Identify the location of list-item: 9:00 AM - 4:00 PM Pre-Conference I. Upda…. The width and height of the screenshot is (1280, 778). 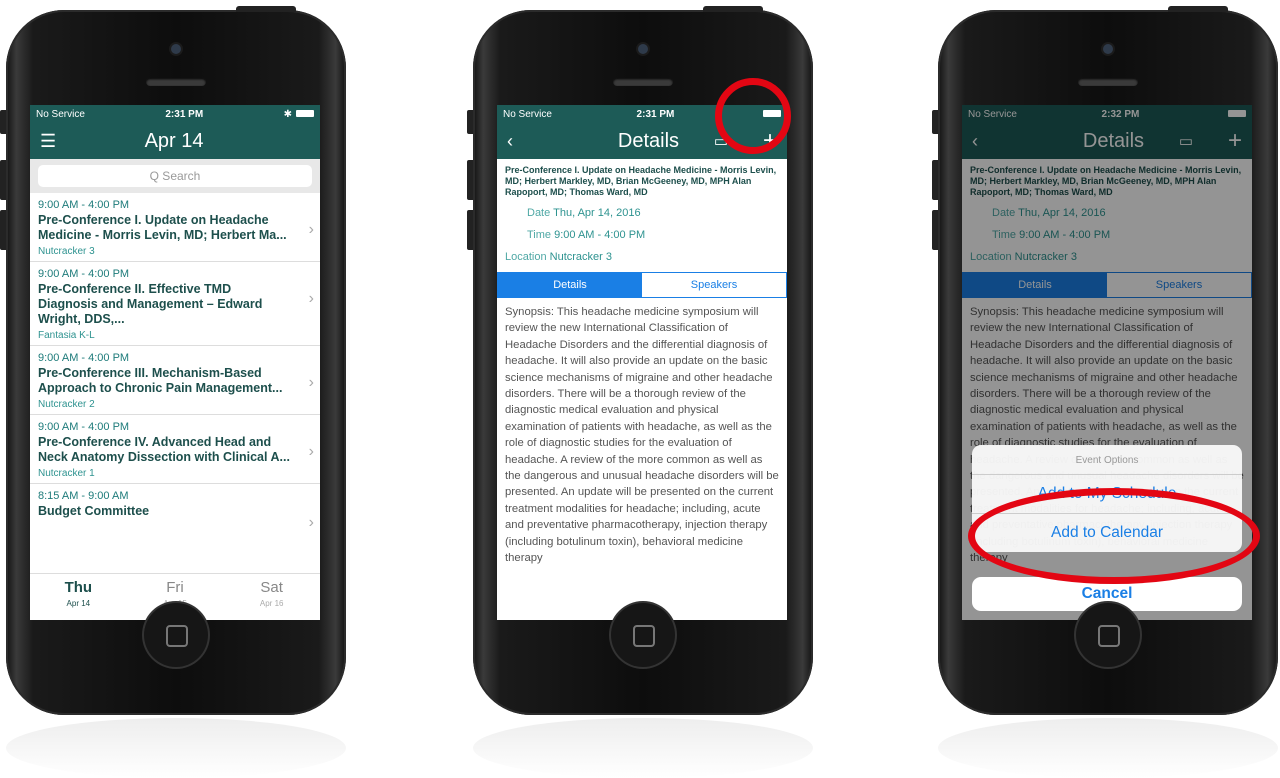
(175, 227).